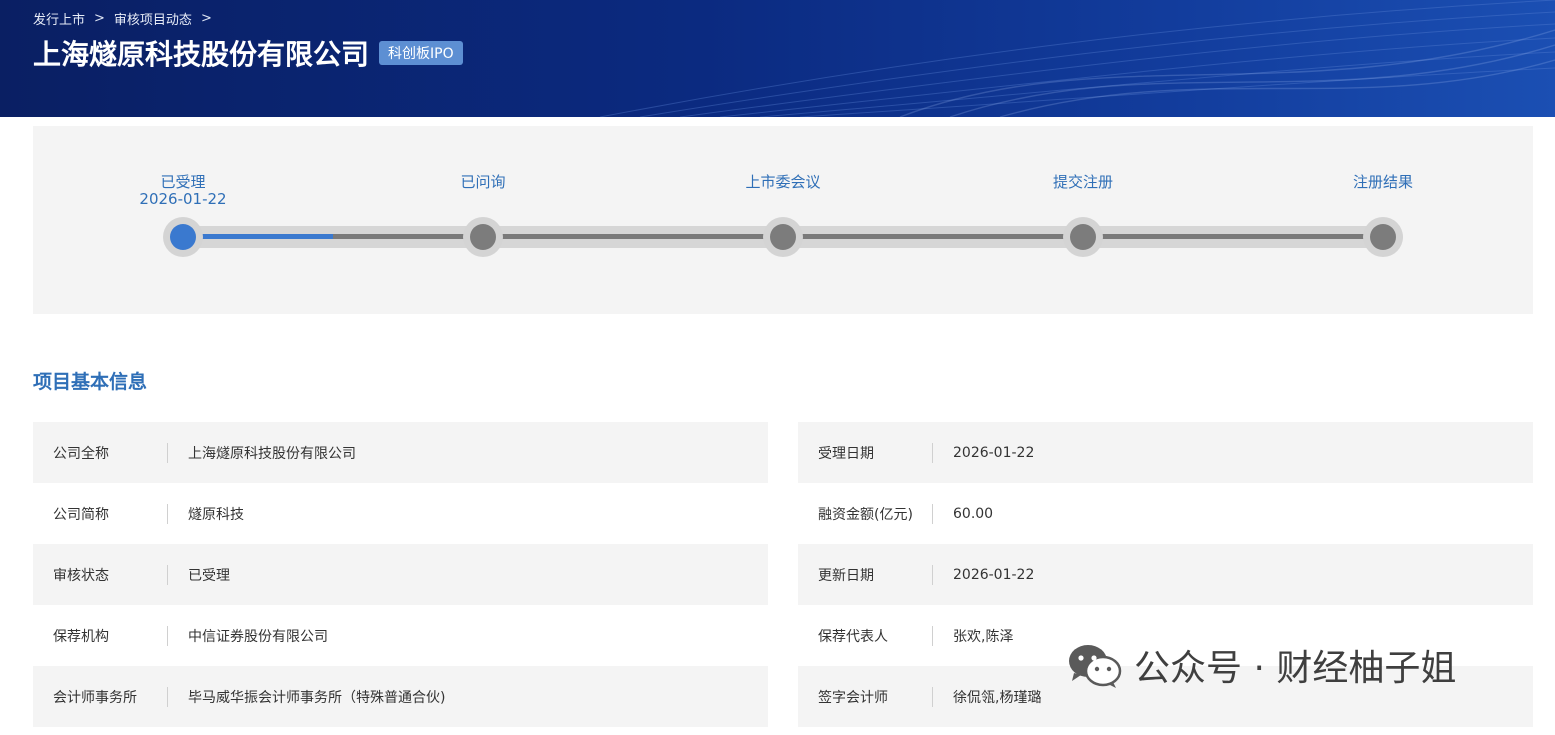  Describe the element at coordinates (1295, 668) in the screenshot. I see `watermark-text: 公众号 · 财经柚子姐` at that location.